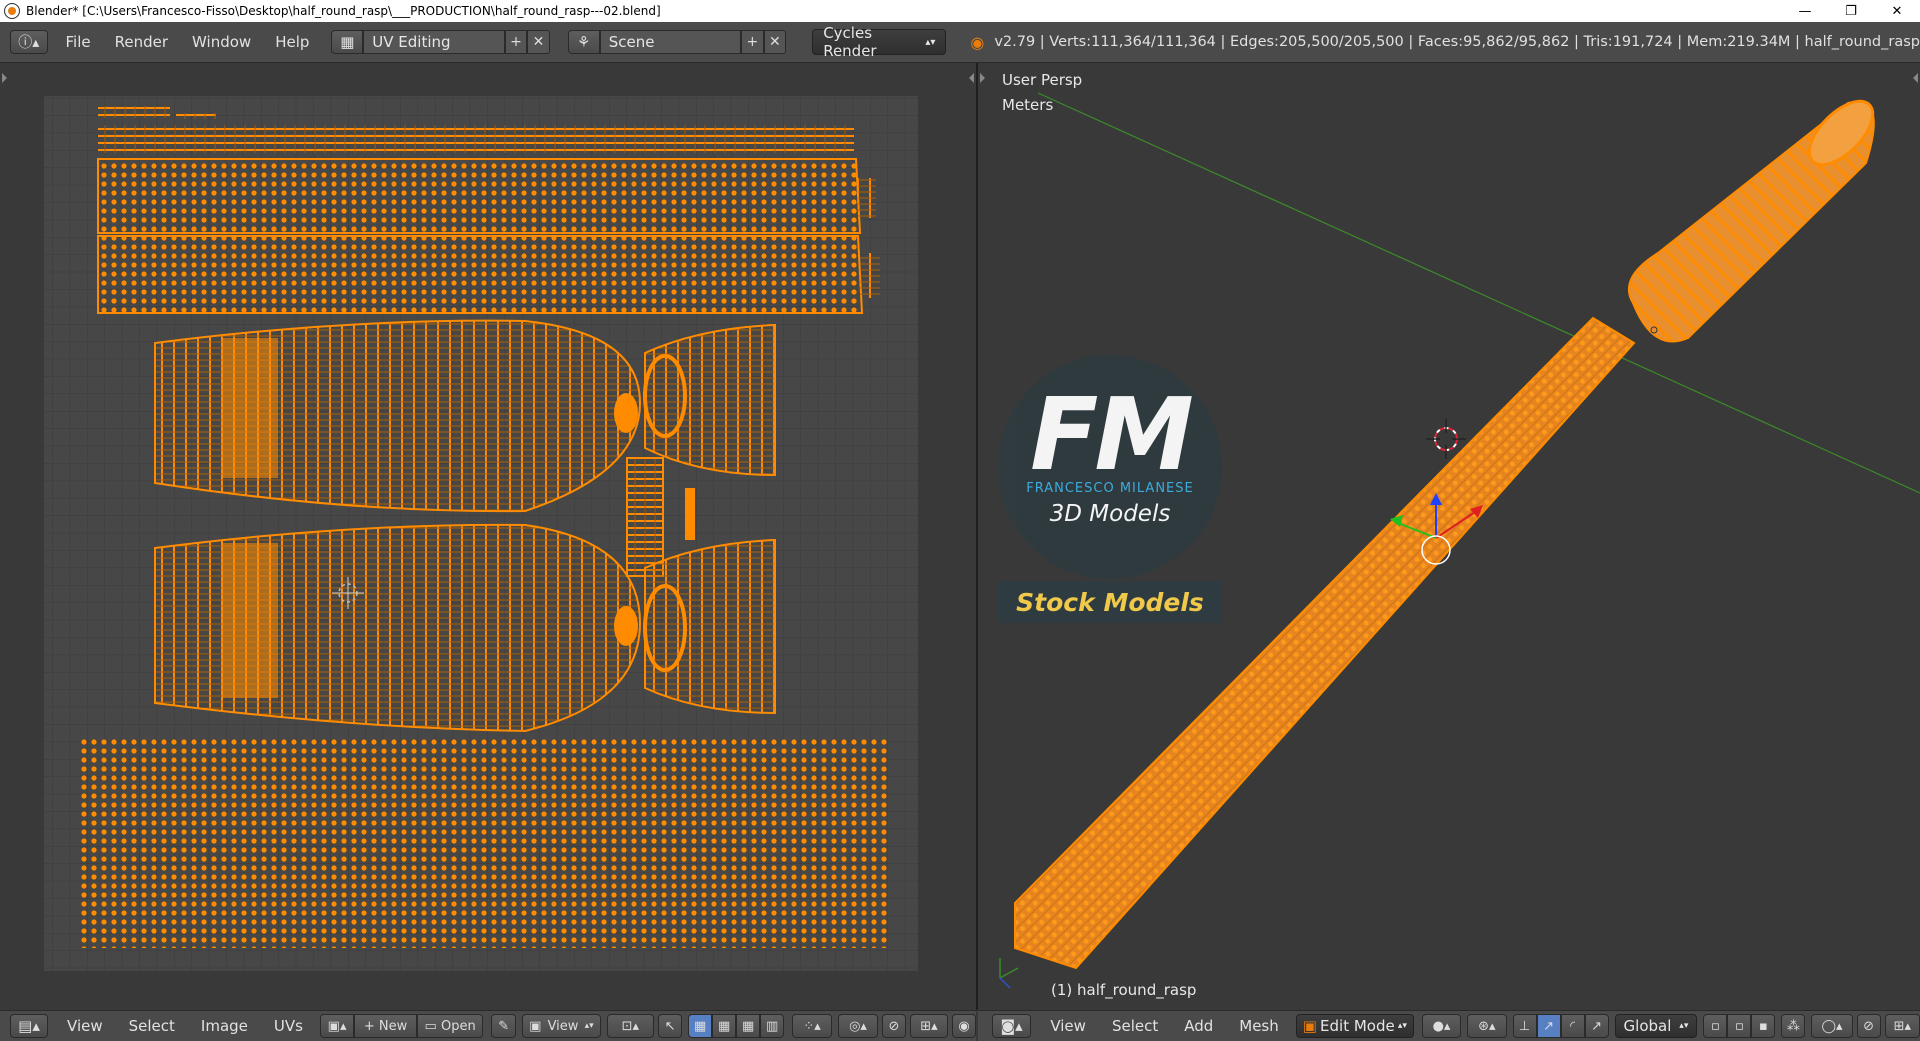  Describe the element at coordinates (85, 1026) in the screenshot. I see `uv-menu-view: View` at that location.